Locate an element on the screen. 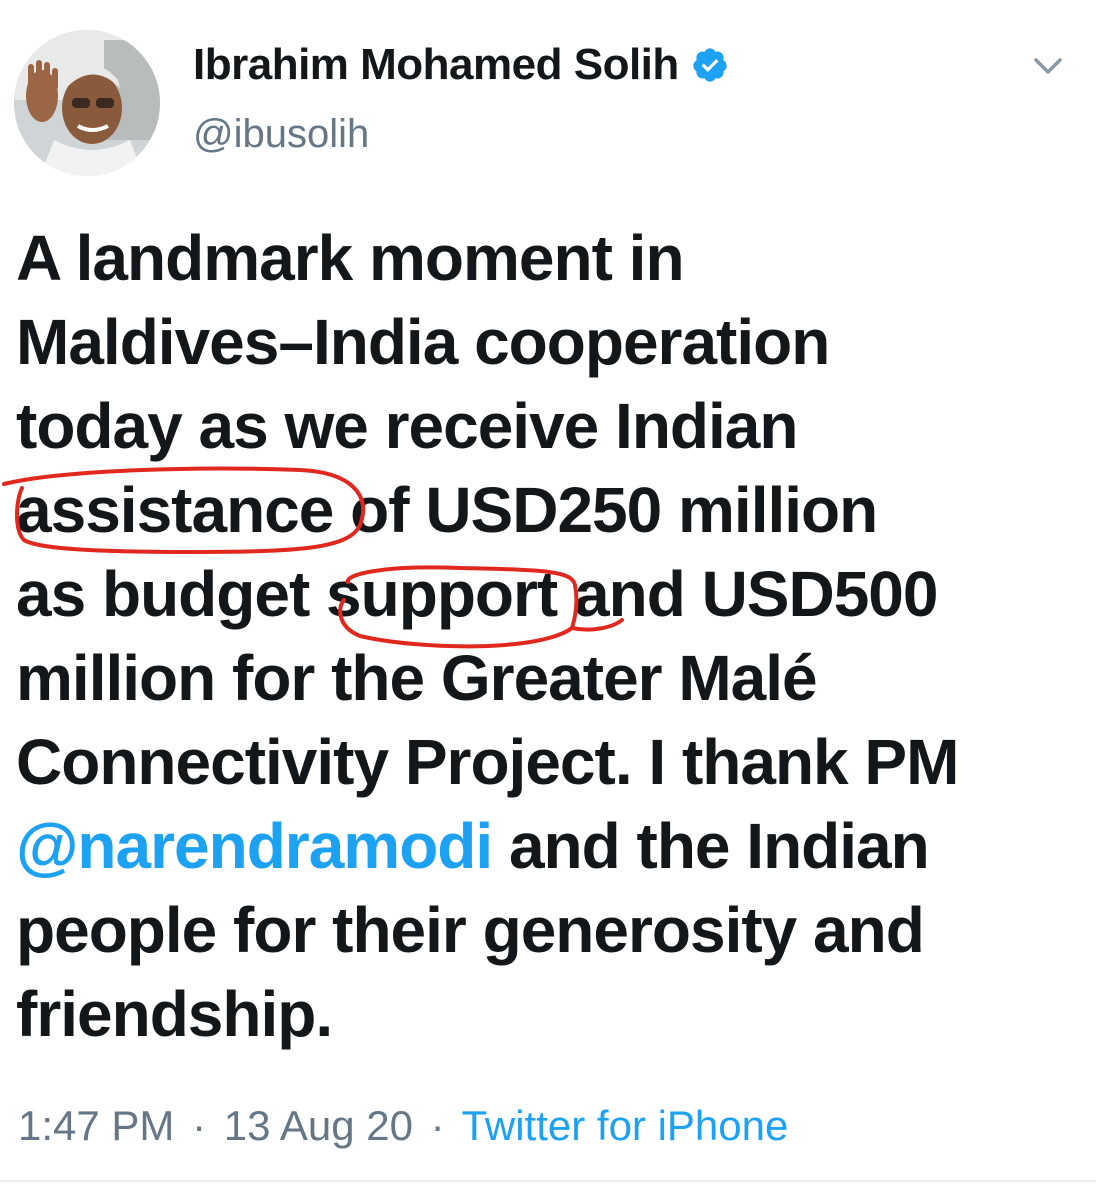  tweet-line-segment: and the Indian is located at coordinates (711, 846).